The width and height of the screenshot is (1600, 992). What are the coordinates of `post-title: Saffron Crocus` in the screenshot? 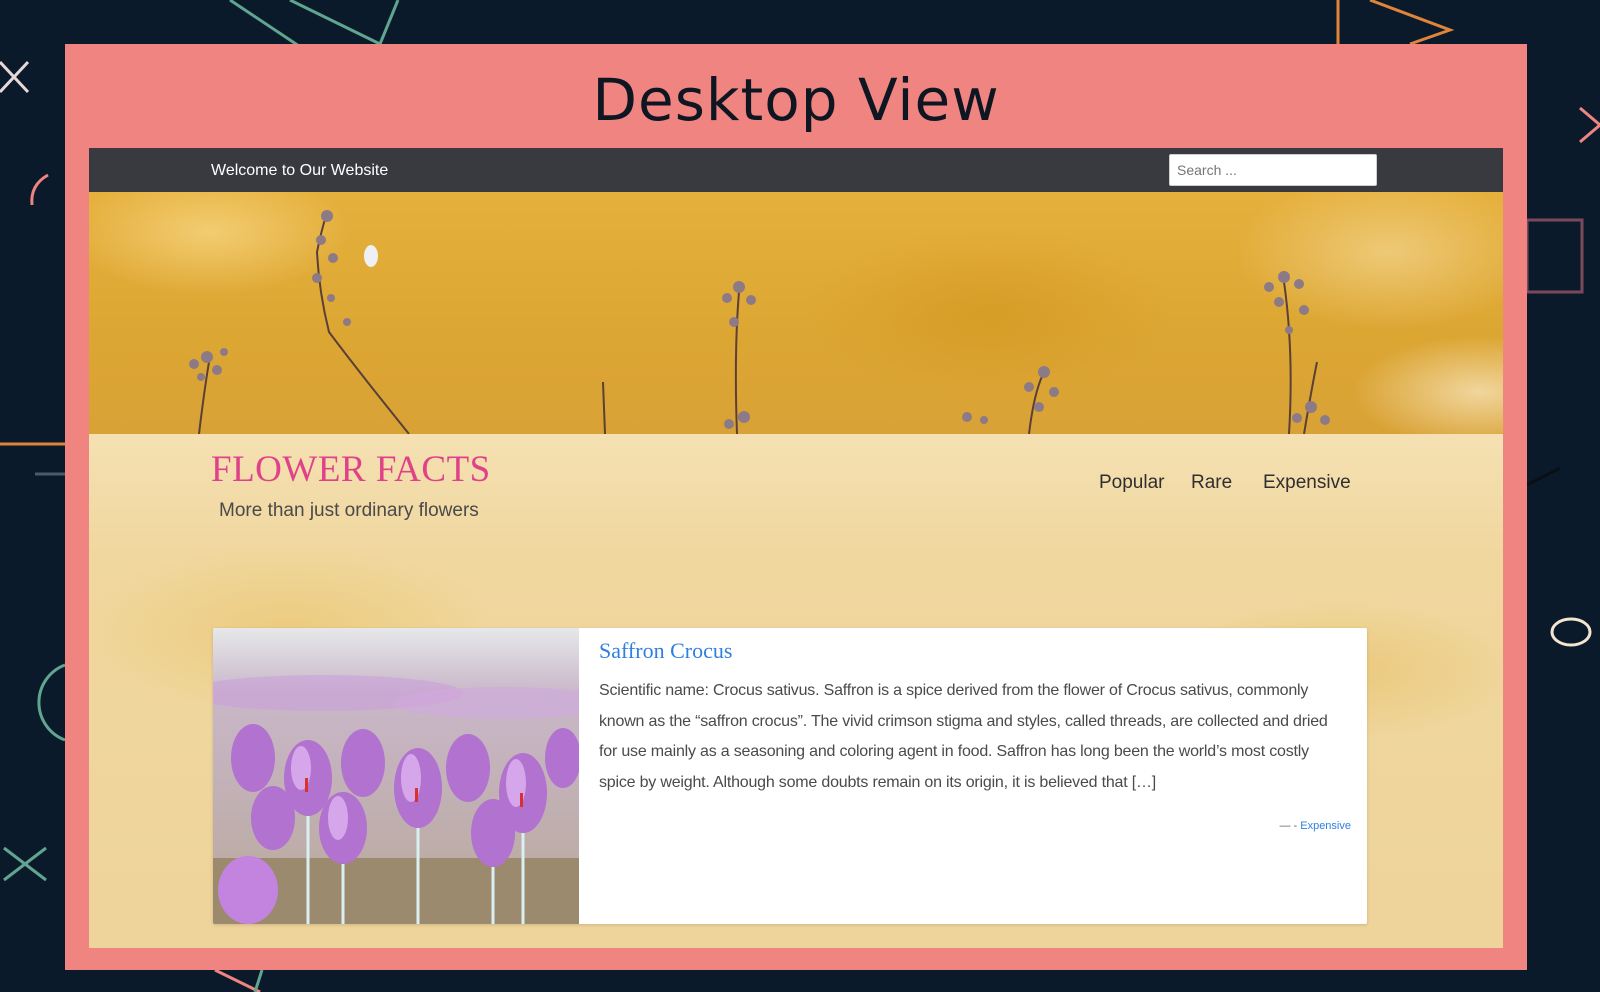 It's located at (665, 651).